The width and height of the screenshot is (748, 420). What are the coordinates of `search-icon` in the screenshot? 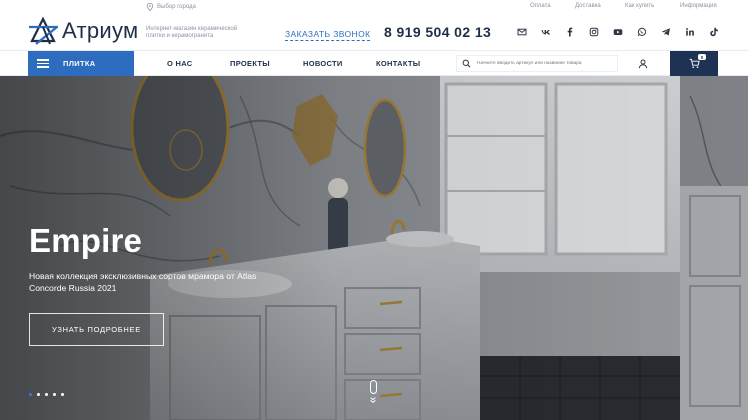 It's located at (466, 63).